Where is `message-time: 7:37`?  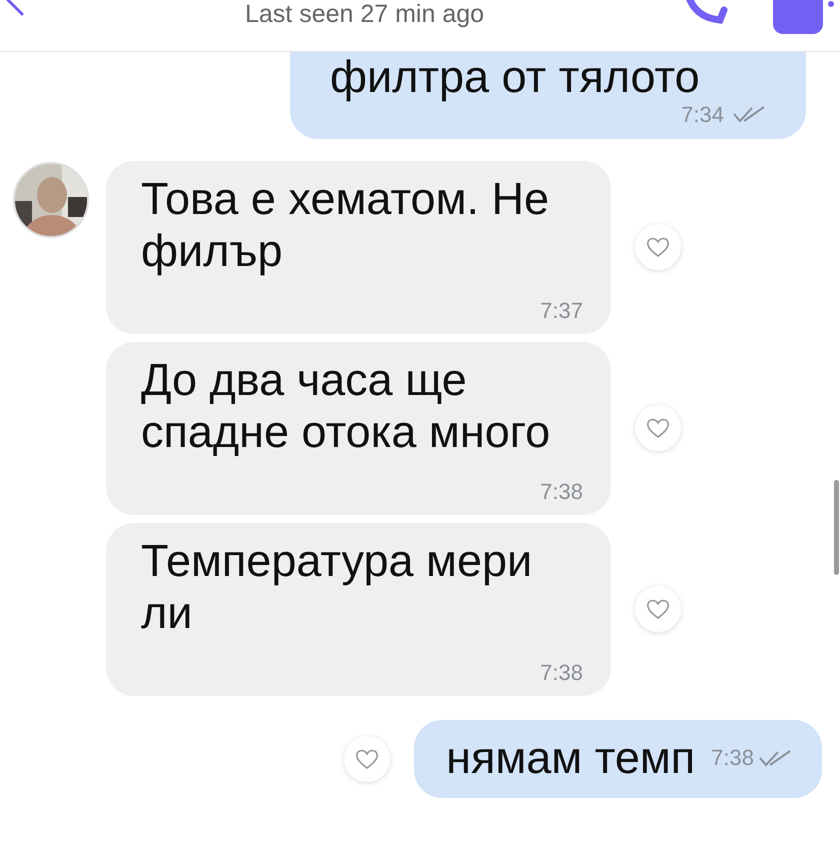 message-time: 7:37 is located at coordinates (561, 311).